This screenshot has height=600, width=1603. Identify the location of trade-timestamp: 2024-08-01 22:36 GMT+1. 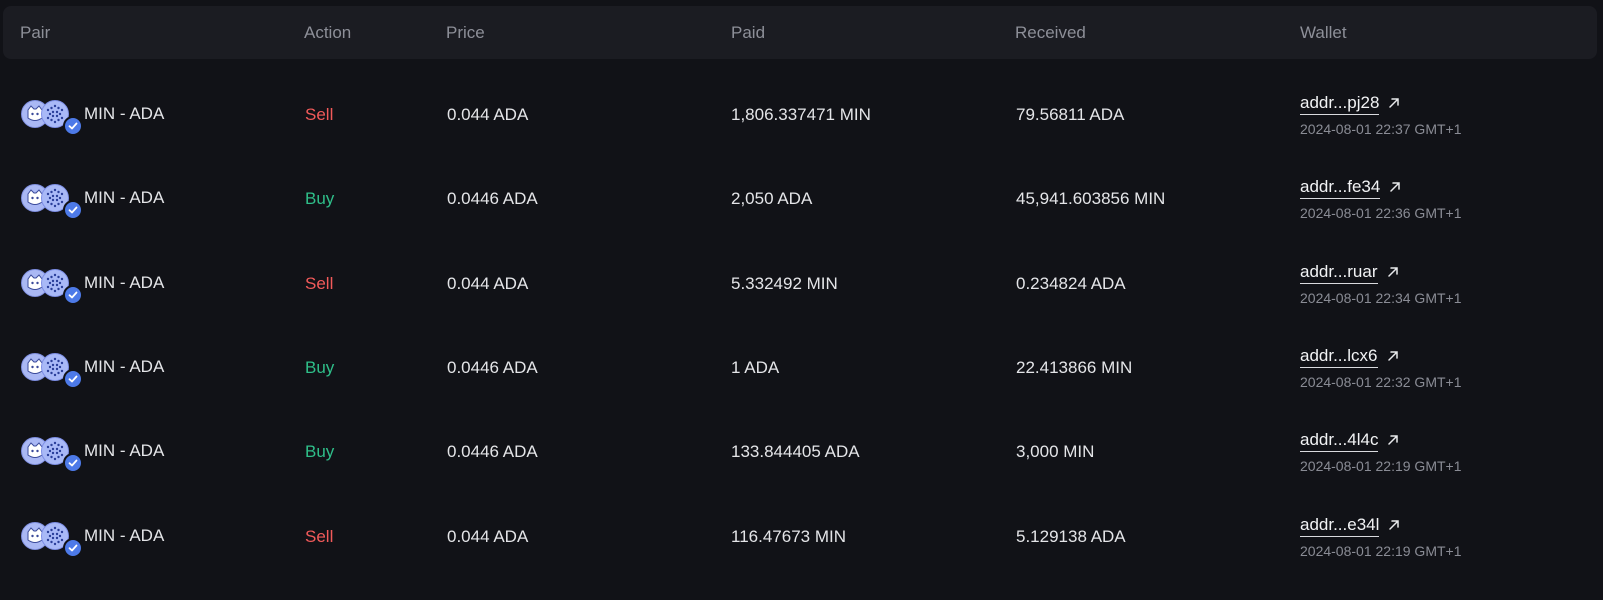
(1381, 213).